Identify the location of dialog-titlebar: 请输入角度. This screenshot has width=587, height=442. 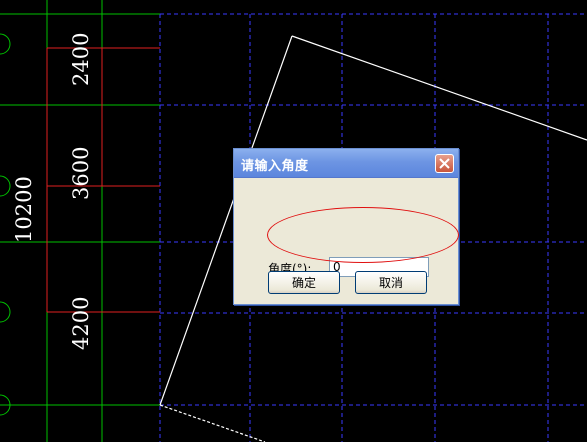
(346, 163).